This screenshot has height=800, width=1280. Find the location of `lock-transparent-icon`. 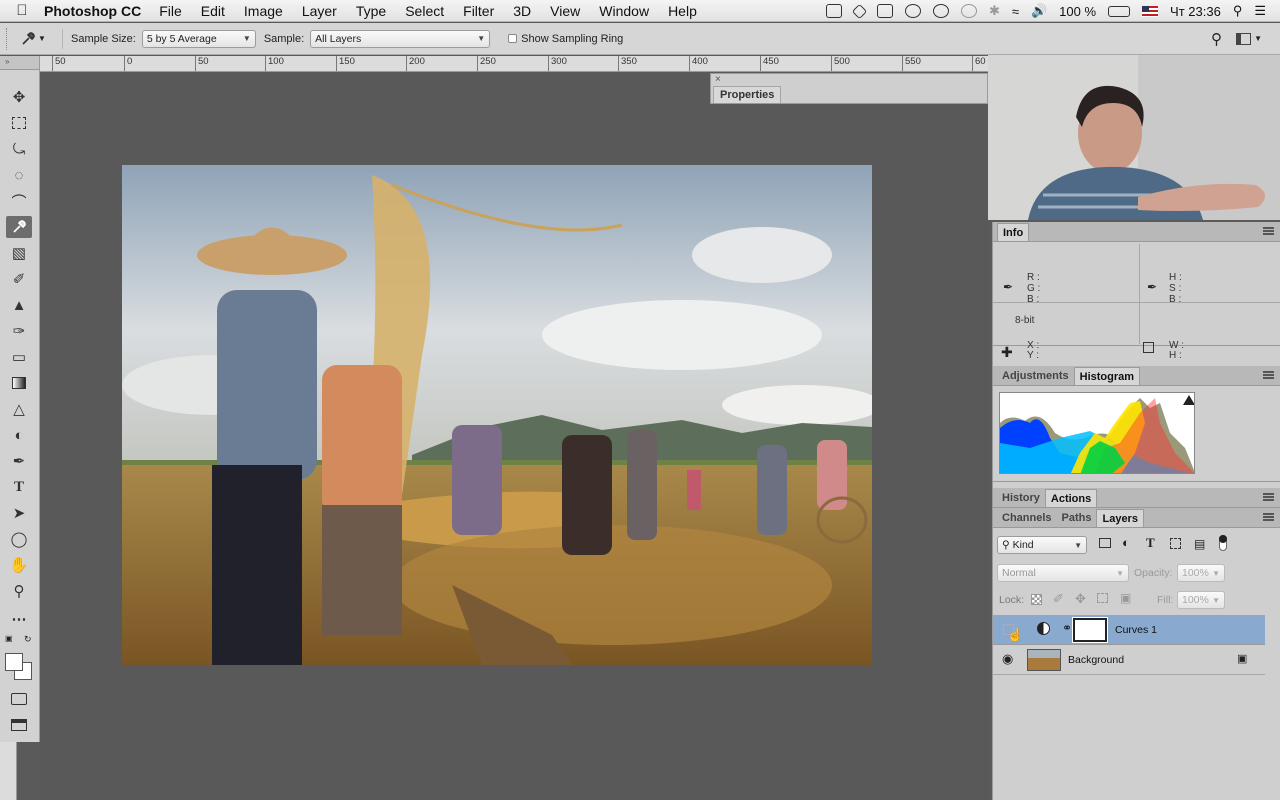

lock-transparent-icon is located at coordinates (1036, 599).